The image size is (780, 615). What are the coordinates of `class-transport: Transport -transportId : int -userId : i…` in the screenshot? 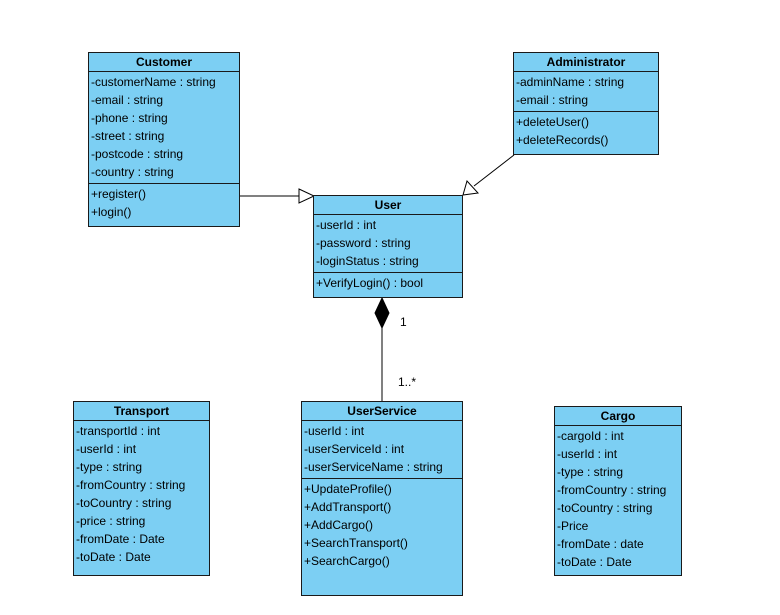 It's located at (141, 488).